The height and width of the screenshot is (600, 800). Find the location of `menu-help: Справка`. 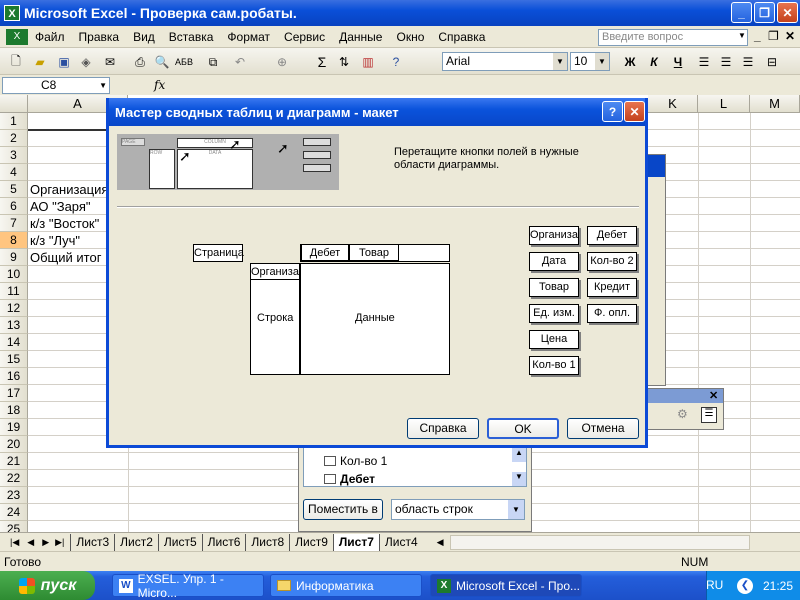

menu-help: Справка is located at coordinates (461, 37).